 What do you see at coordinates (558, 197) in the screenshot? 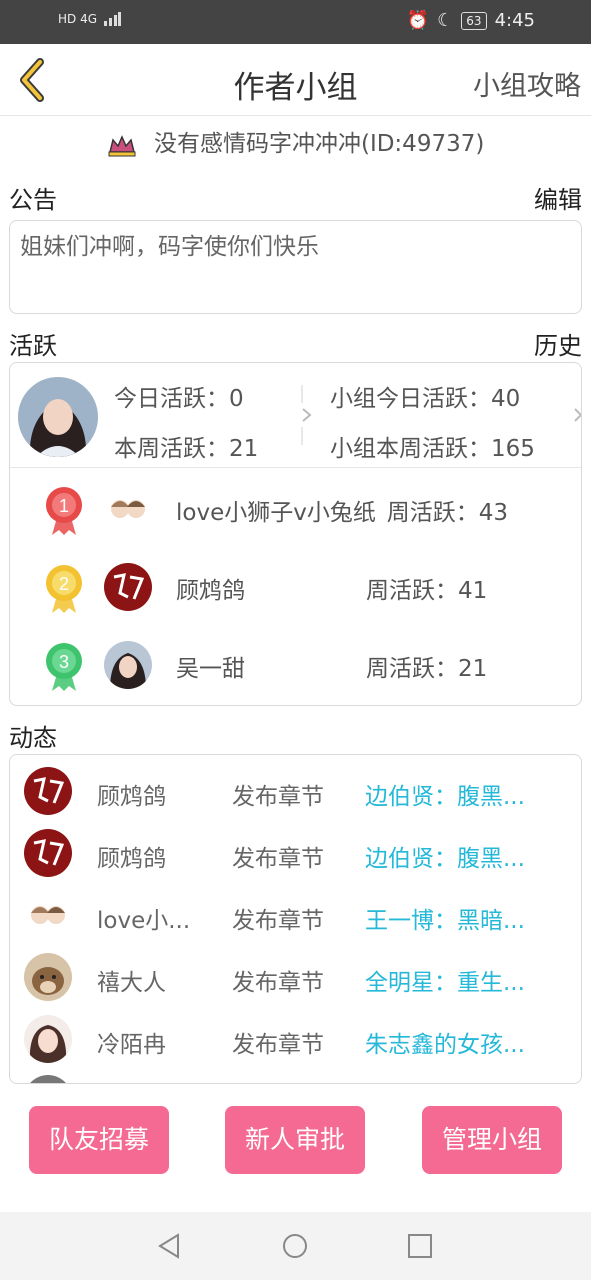
I see `notice-edit-button: 编辑` at bounding box center [558, 197].